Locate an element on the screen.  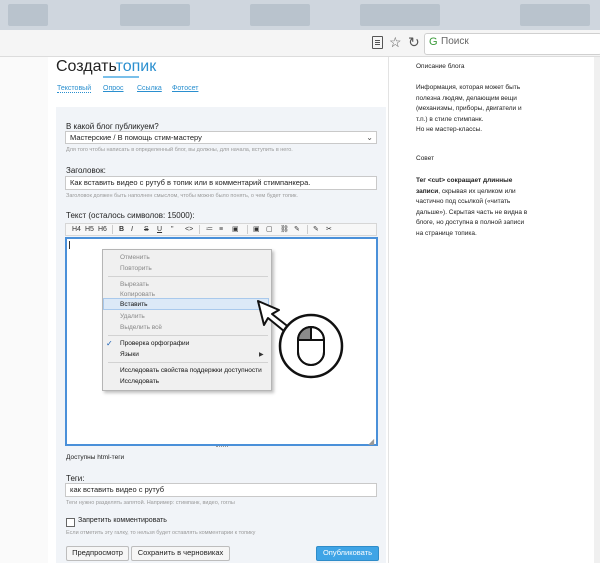
scrollbar-track is located at coordinates (597, 310).